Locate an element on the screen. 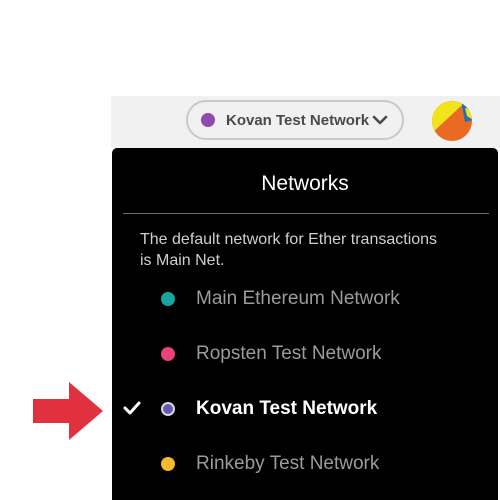 This screenshot has width=500, height=500. network-selector-label: Kovan Test Network is located at coordinates (298, 120).